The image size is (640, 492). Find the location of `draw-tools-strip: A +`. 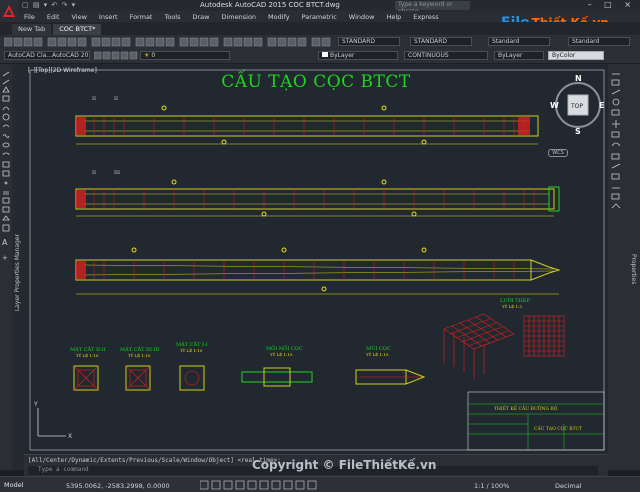

draw-tools-strip: A + is located at coordinates (6, 267).